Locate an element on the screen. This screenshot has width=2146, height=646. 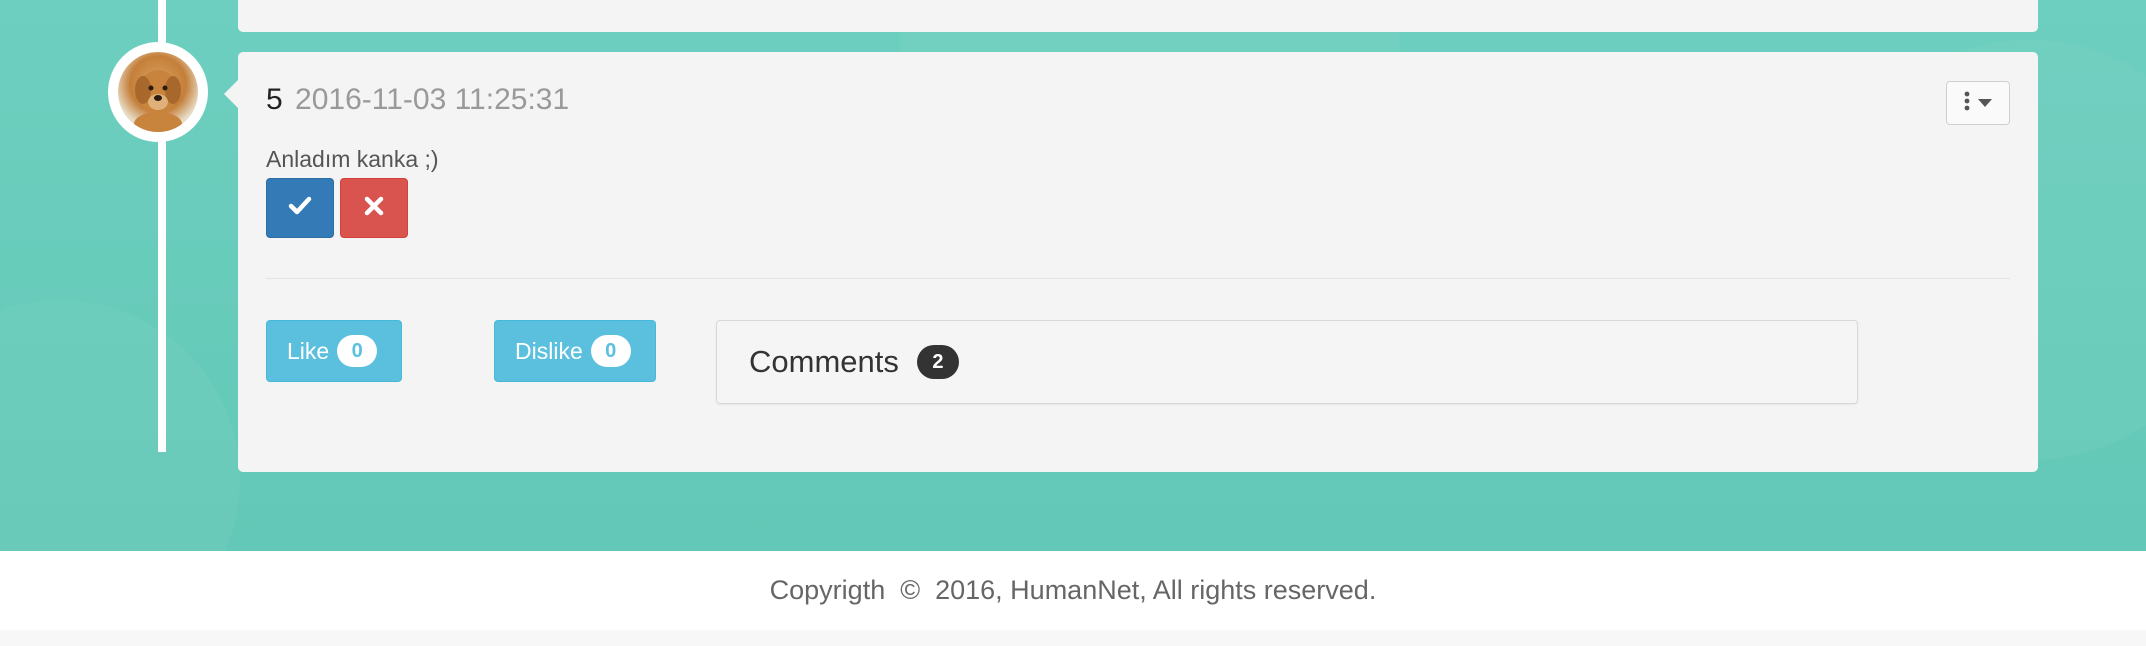
like-label: Like is located at coordinates (308, 350).